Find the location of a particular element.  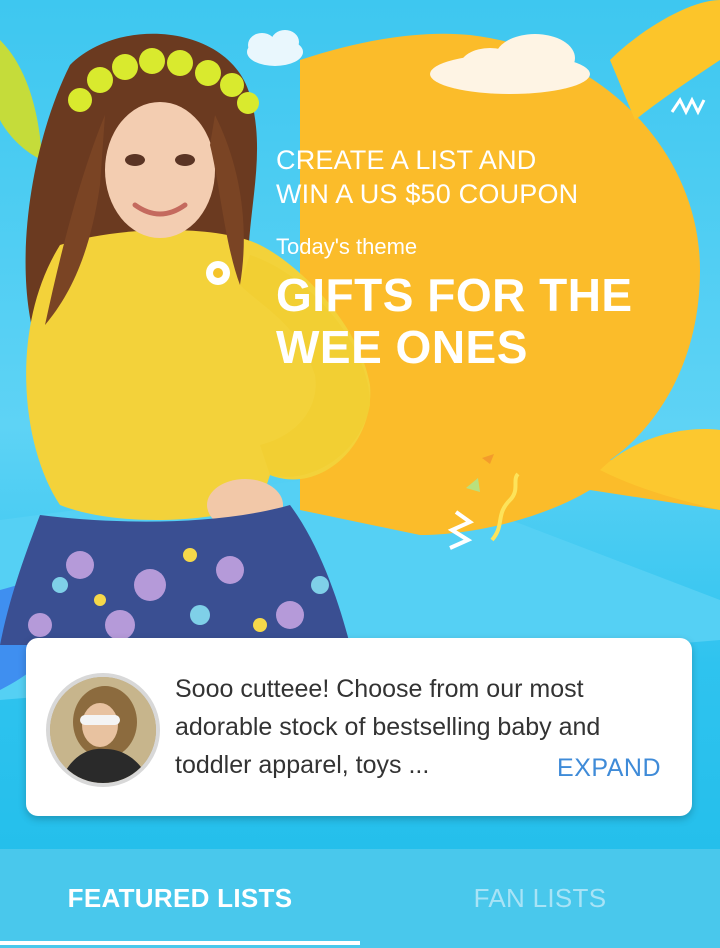

active-tab-indicator is located at coordinates (180, 943).